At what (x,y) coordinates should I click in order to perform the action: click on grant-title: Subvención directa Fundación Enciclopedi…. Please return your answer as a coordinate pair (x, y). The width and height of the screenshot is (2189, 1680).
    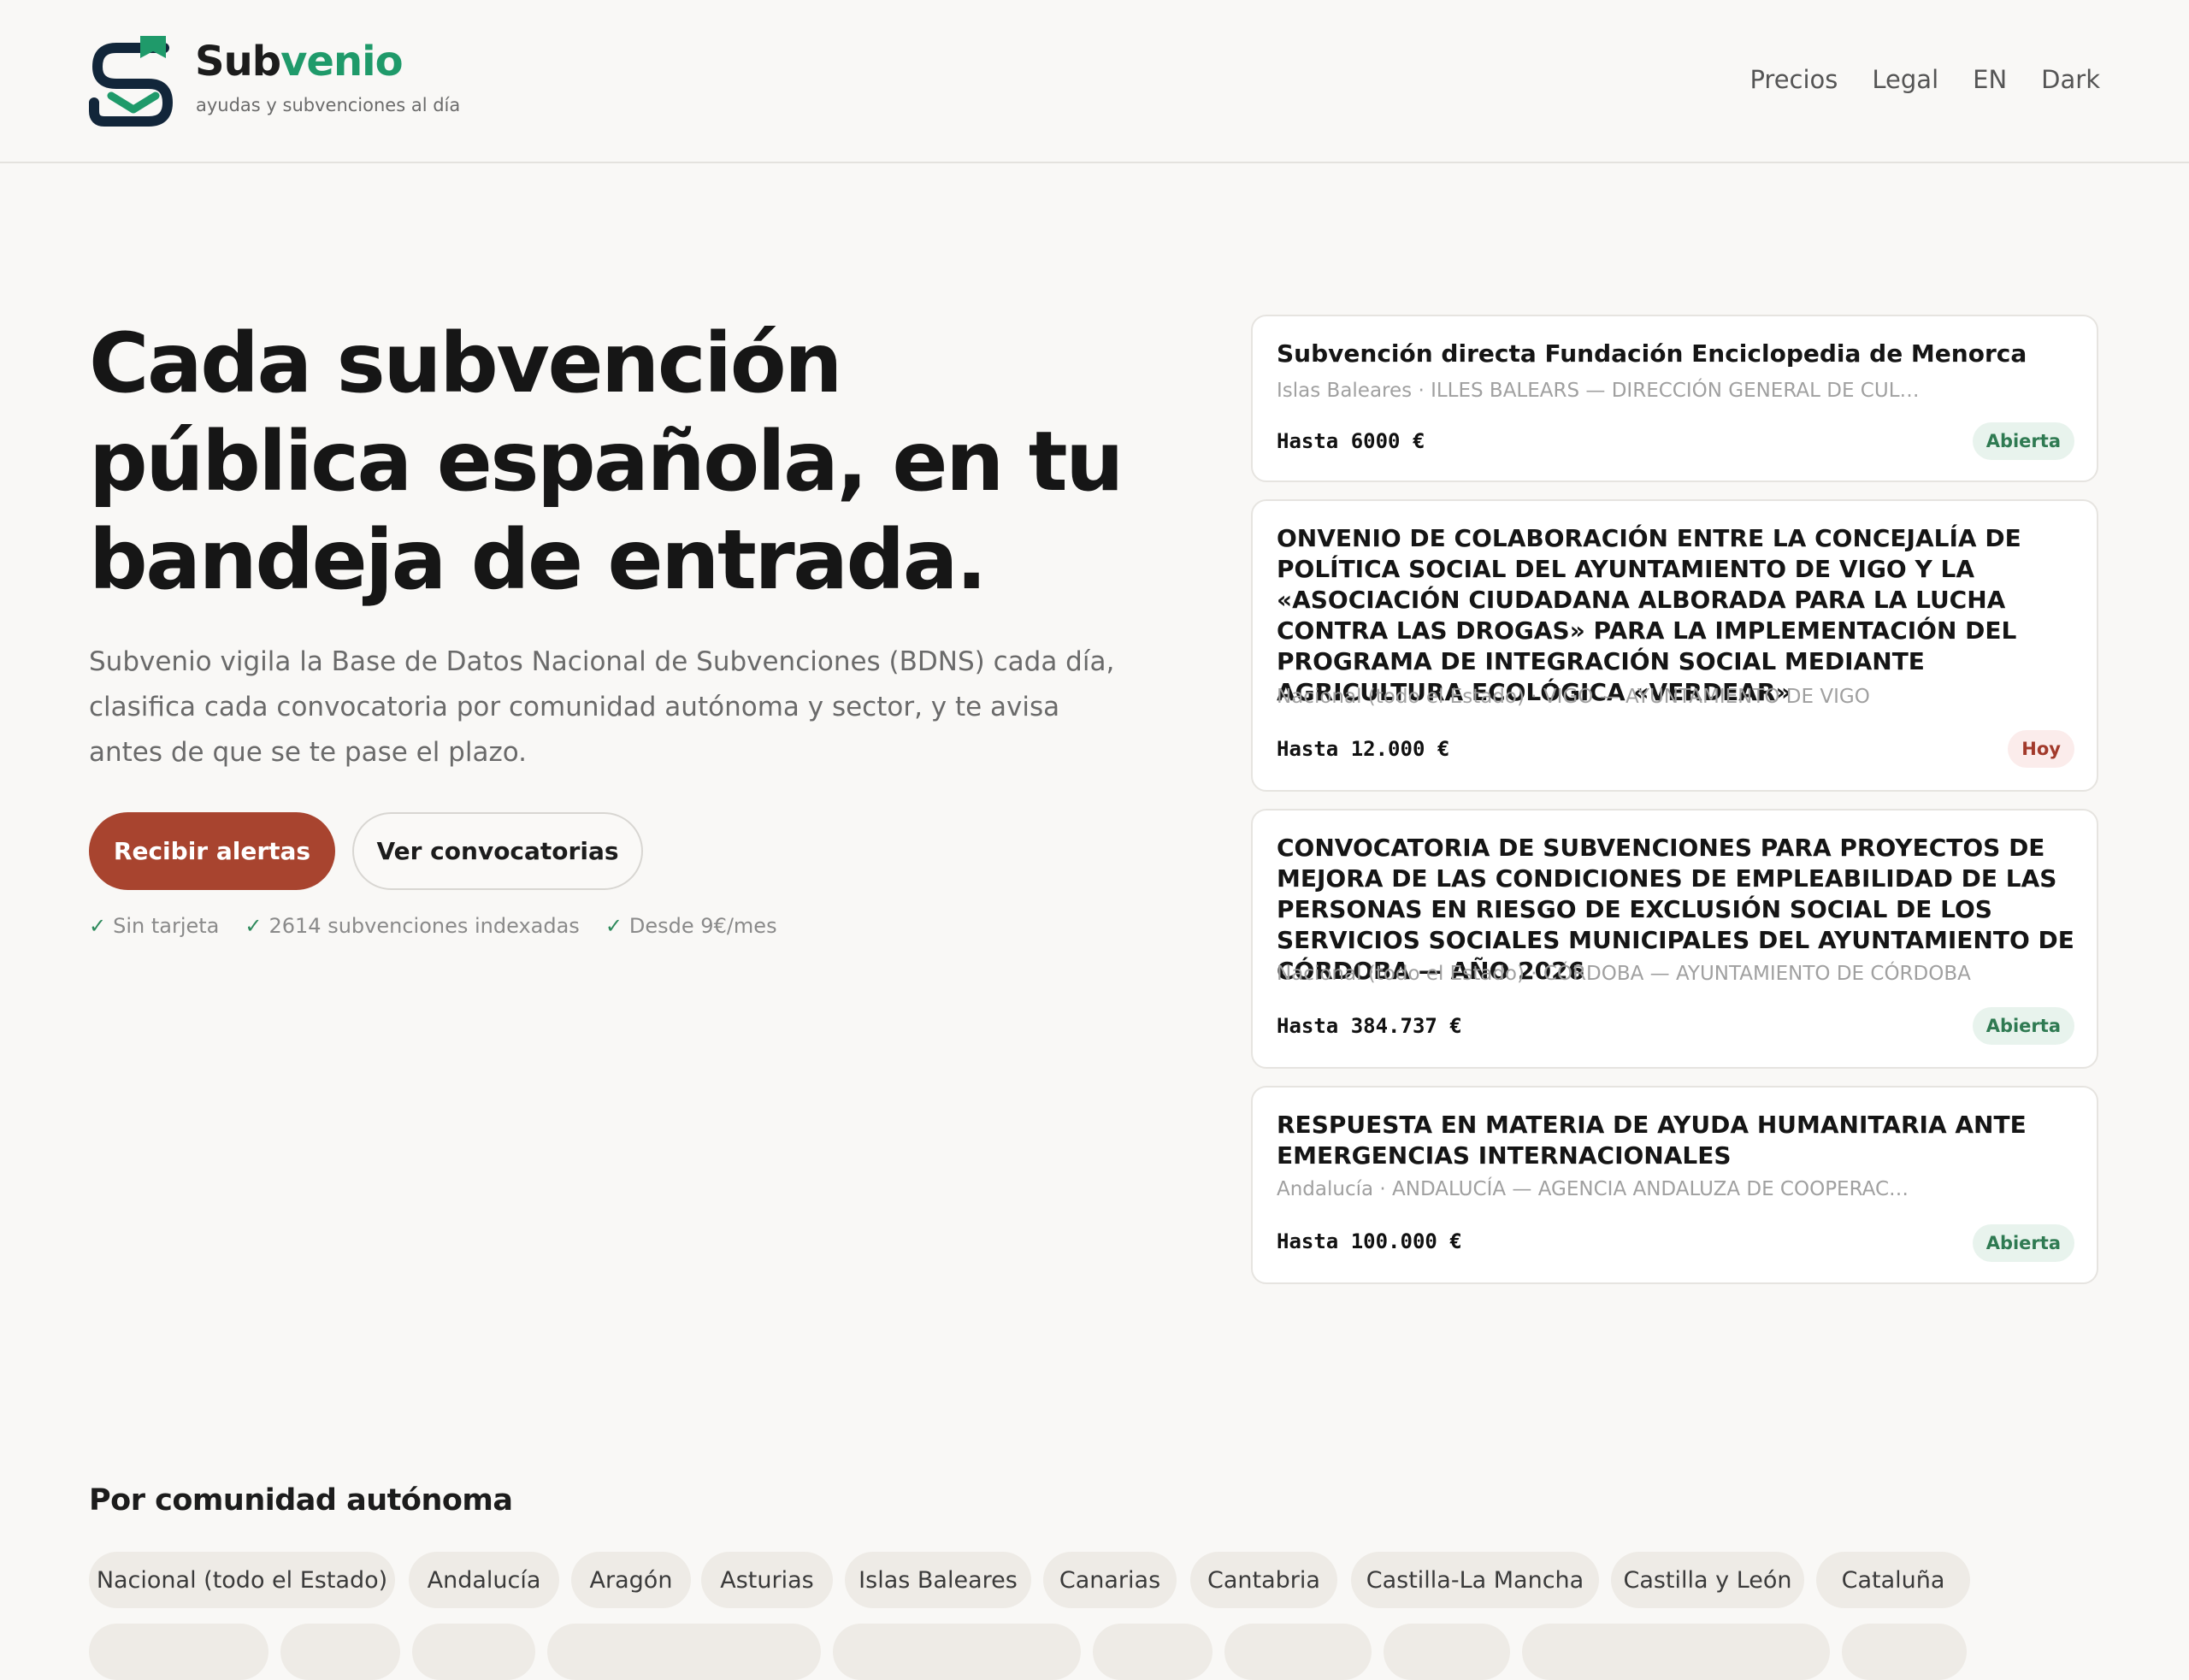
    Looking at the image, I should click on (1652, 353).